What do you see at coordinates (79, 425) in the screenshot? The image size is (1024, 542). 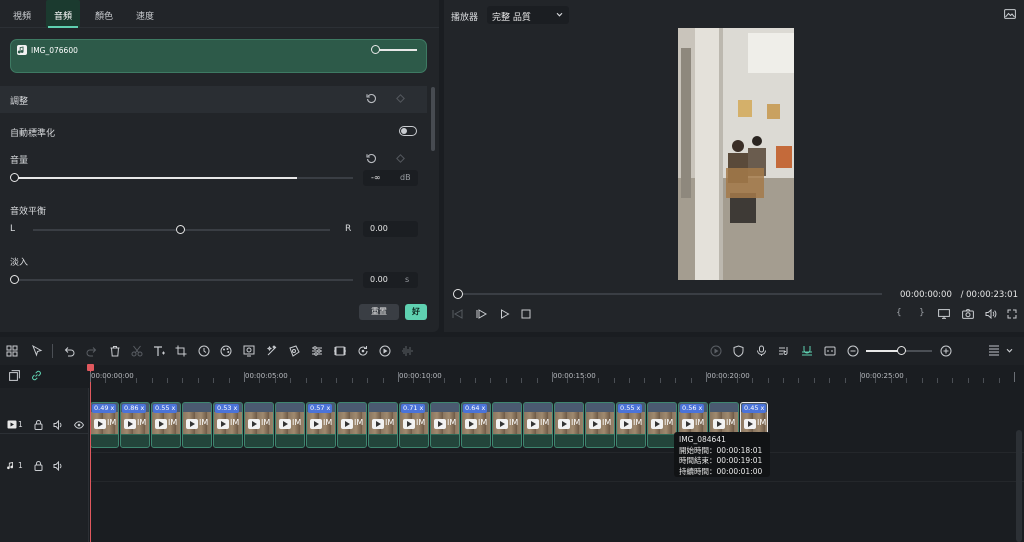 I see `eye-icon` at bounding box center [79, 425].